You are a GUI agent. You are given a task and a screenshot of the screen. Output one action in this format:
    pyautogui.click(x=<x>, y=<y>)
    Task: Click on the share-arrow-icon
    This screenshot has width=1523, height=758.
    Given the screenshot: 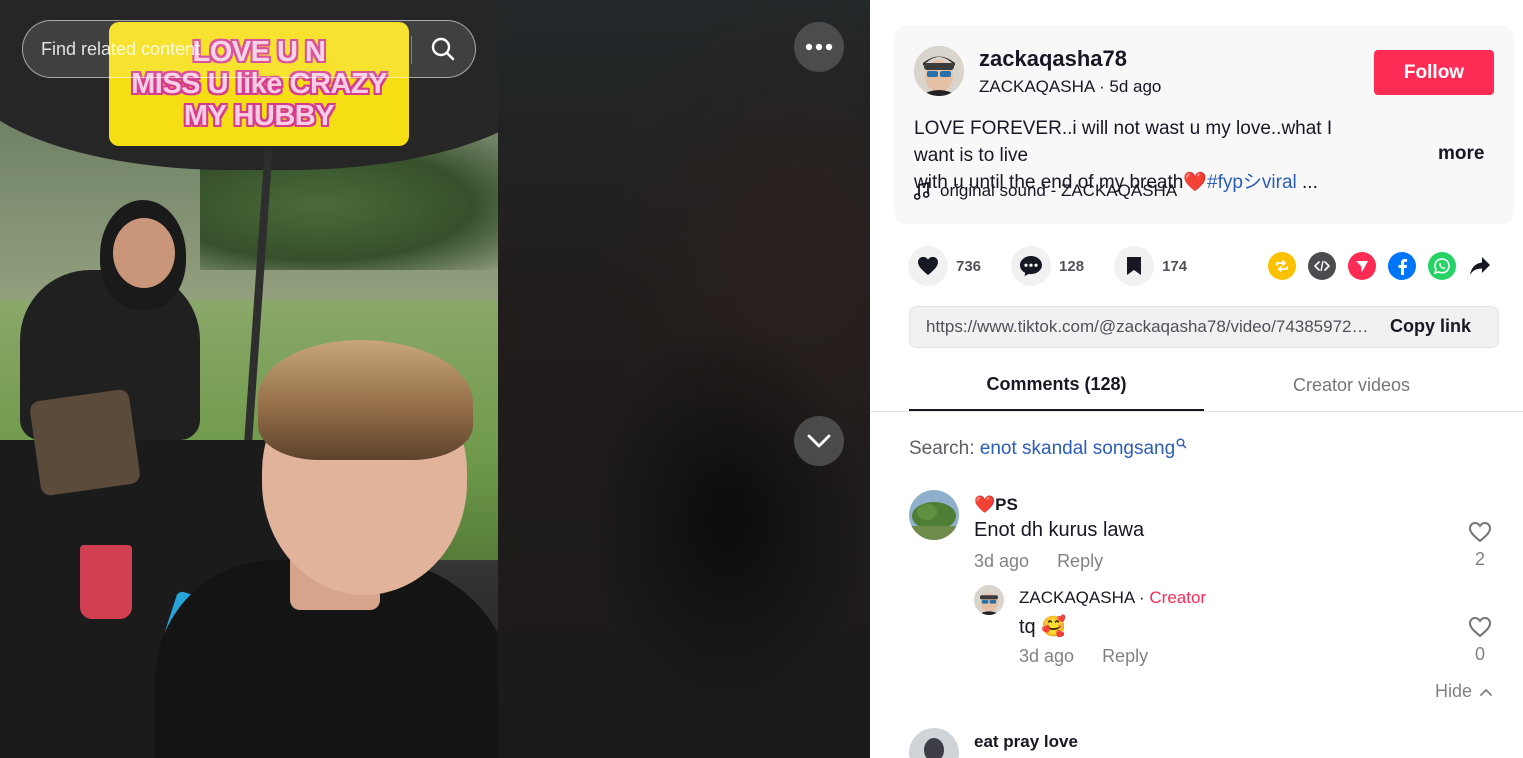 What is the action you would take?
    pyautogui.click(x=1480, y=266)
    